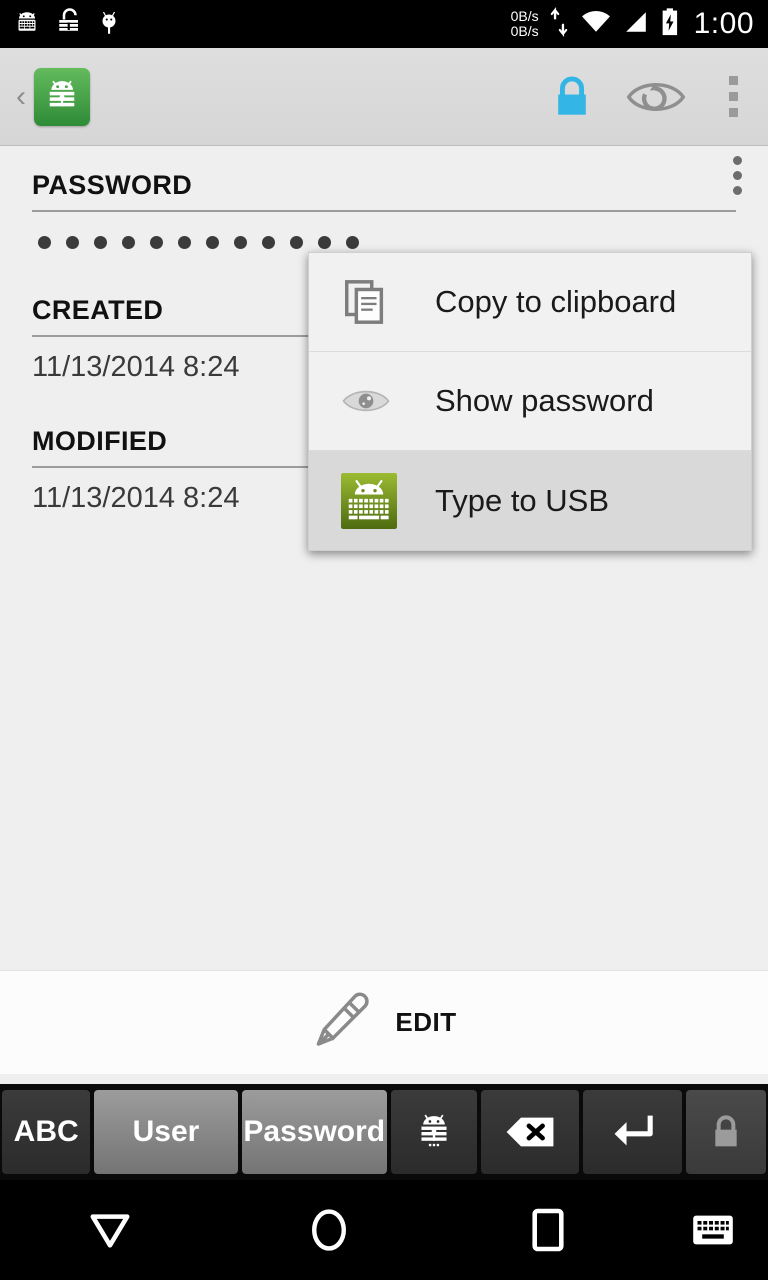 The image size is (768, 1280). What do you see at coordinates (723, 23) in the screenshot?
I see `status-bar-clock: 1:00` at bounding box center [723, 23].